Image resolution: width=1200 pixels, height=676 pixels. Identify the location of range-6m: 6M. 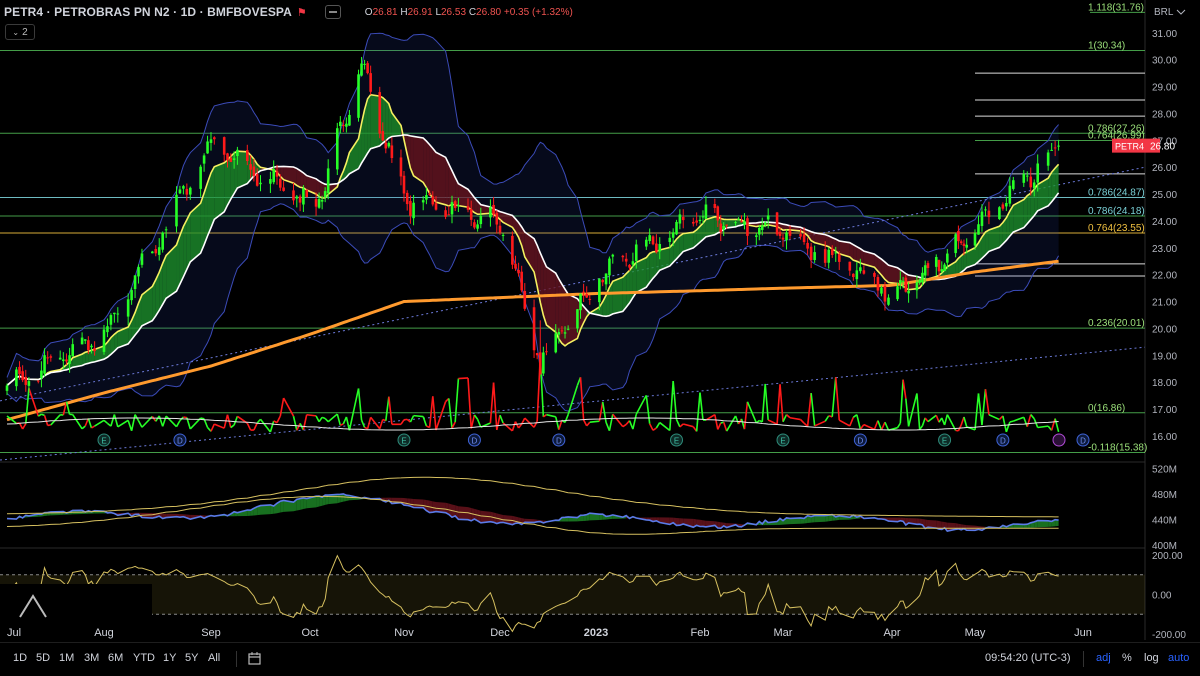
(115, 658).